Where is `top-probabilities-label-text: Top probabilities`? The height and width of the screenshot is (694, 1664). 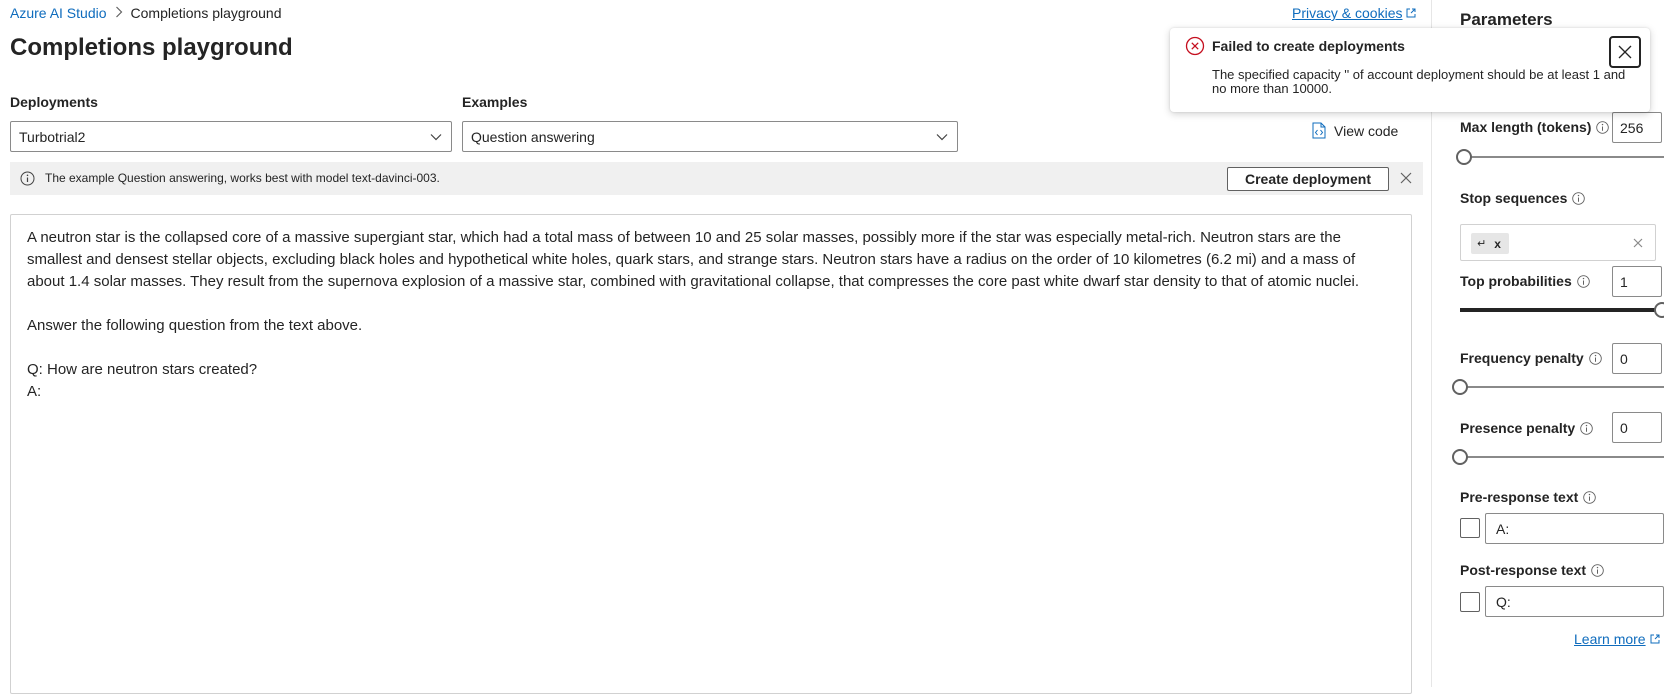
top-probabilities-label-text: Top probabilities is located at coordinates (1516, 281).